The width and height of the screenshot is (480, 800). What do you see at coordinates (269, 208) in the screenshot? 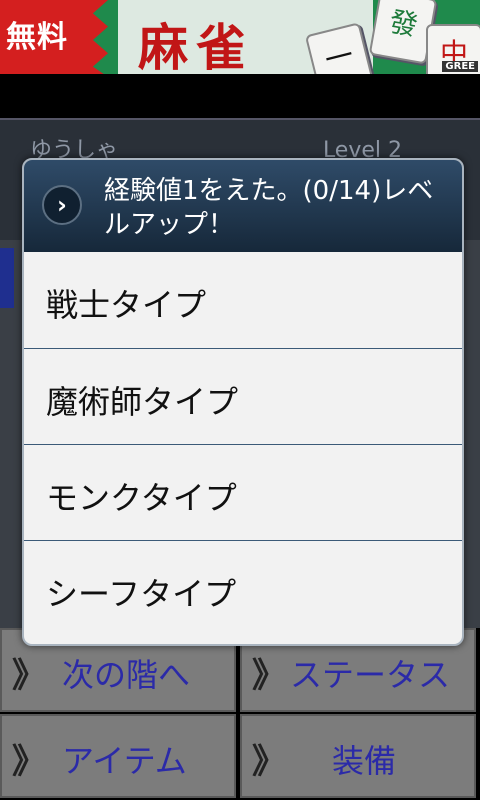
I see `dialog-title: 経験値1をえた。(0/14)レベルアップ！` at bounding box center [269, 208].